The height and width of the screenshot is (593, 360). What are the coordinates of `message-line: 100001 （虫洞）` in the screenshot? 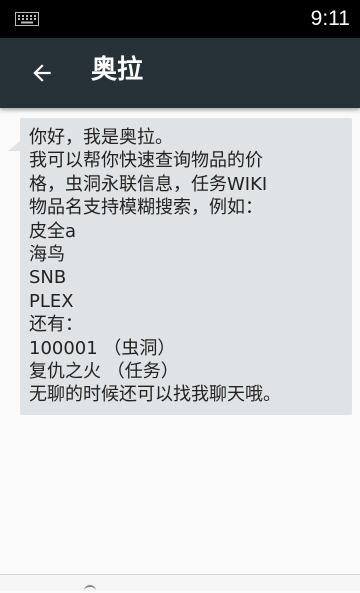 It's located at (102, 348).